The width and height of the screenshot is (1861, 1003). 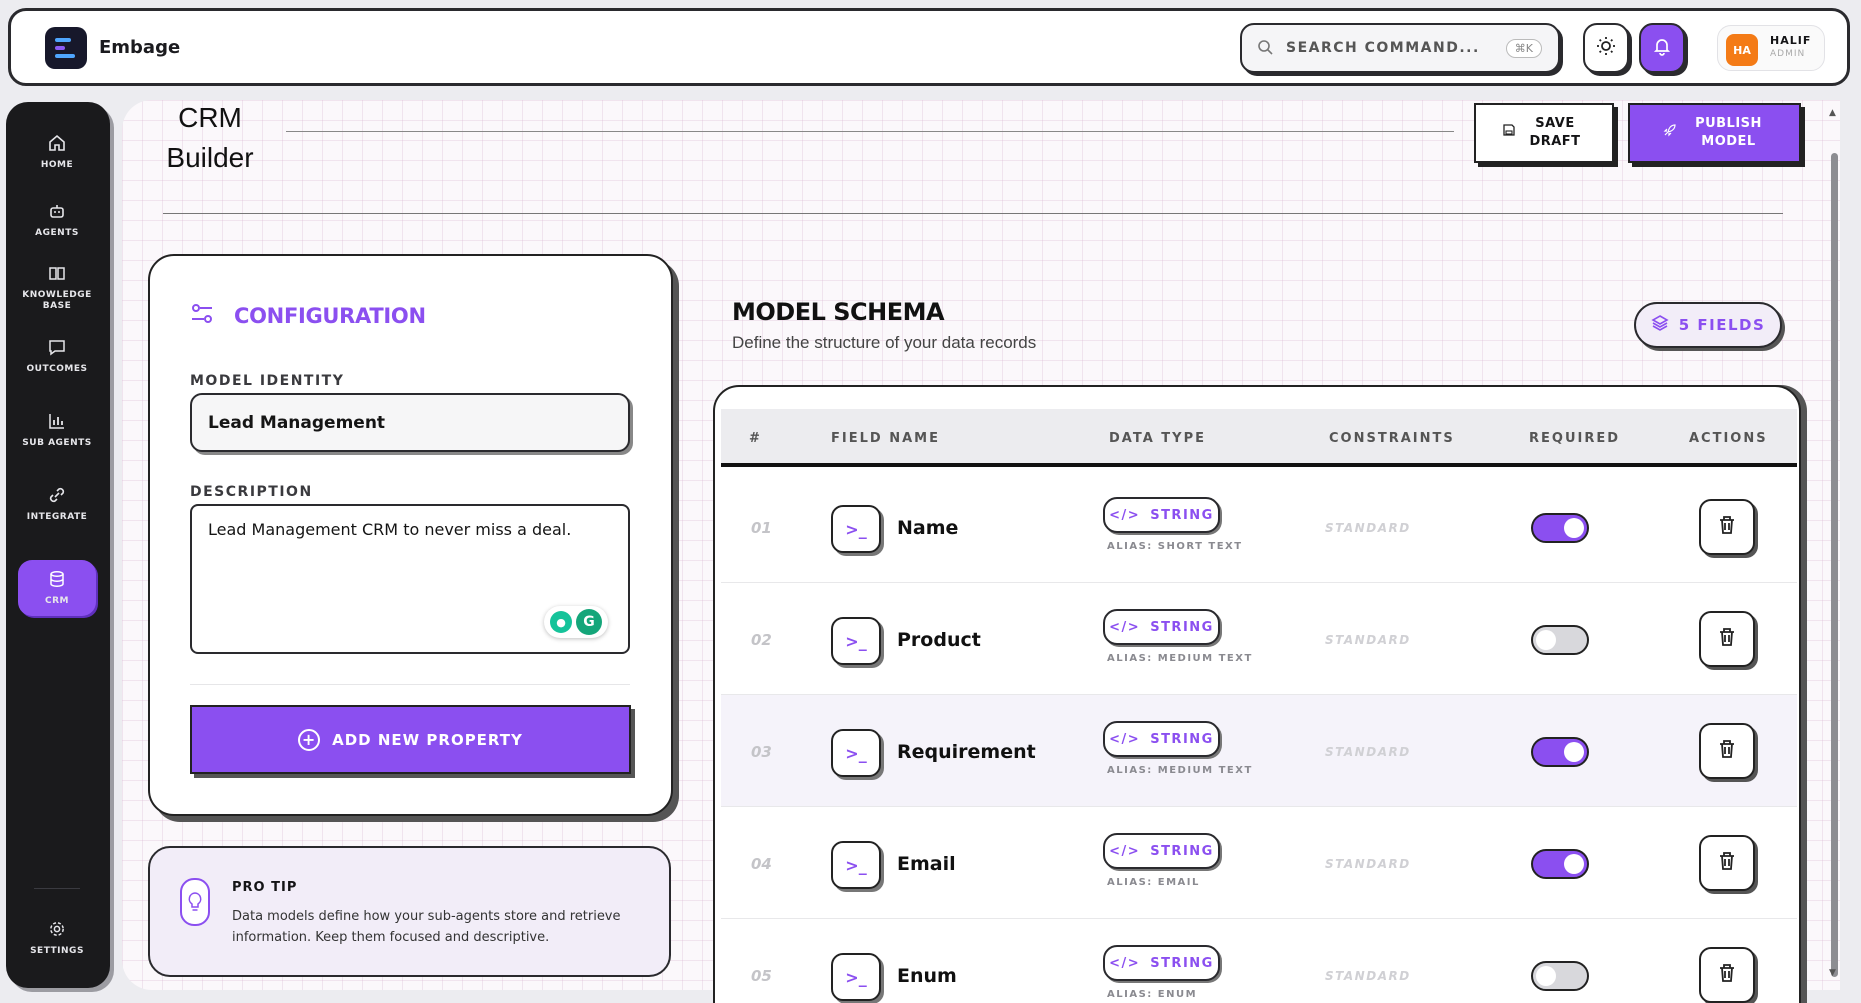 What do you see at coordinates (1771, 48) in the screenshot?
I see `user-menu: HA HALIF ADMIN` at bounding box center [1771, 48].